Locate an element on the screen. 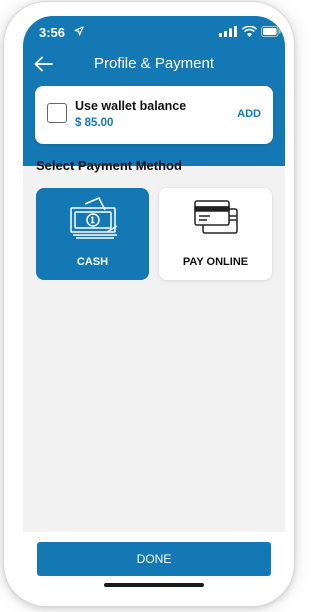 Image resolution: width=320 pixels, height=612 pixels. payment-option-cash: CASH is located at coordinates (92, 234).